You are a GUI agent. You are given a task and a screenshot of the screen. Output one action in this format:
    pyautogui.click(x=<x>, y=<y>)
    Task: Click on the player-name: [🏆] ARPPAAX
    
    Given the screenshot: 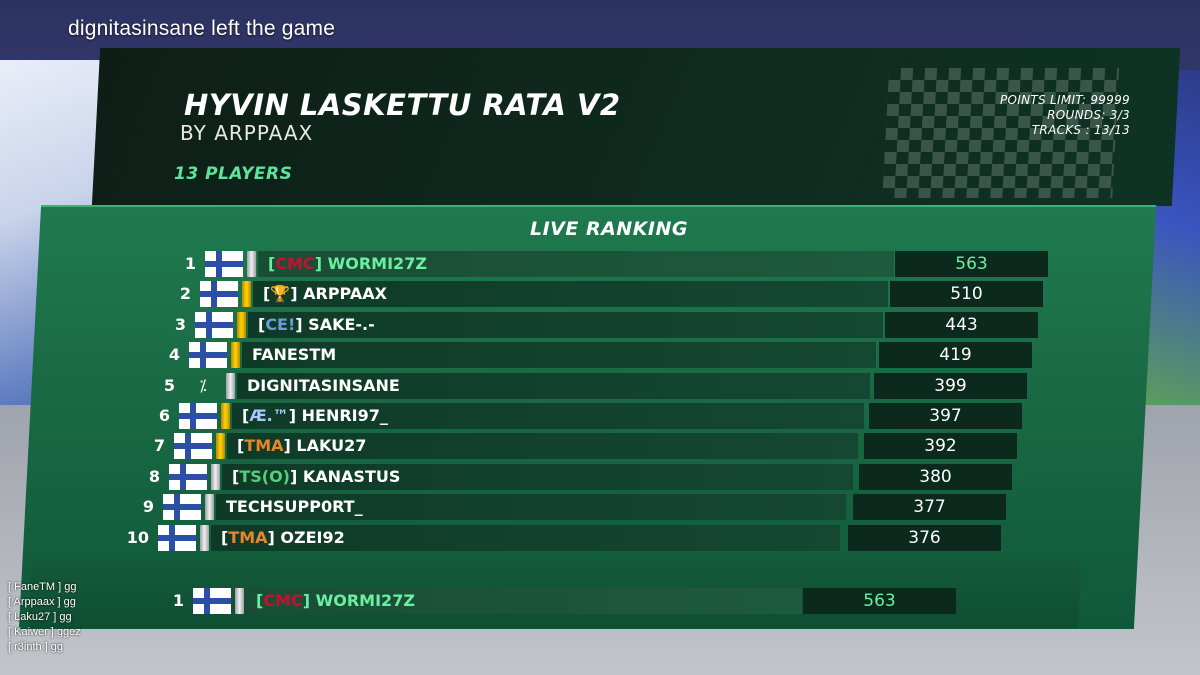 What is the action you would take?
    pyautogui.click(x=325, y=293)
    